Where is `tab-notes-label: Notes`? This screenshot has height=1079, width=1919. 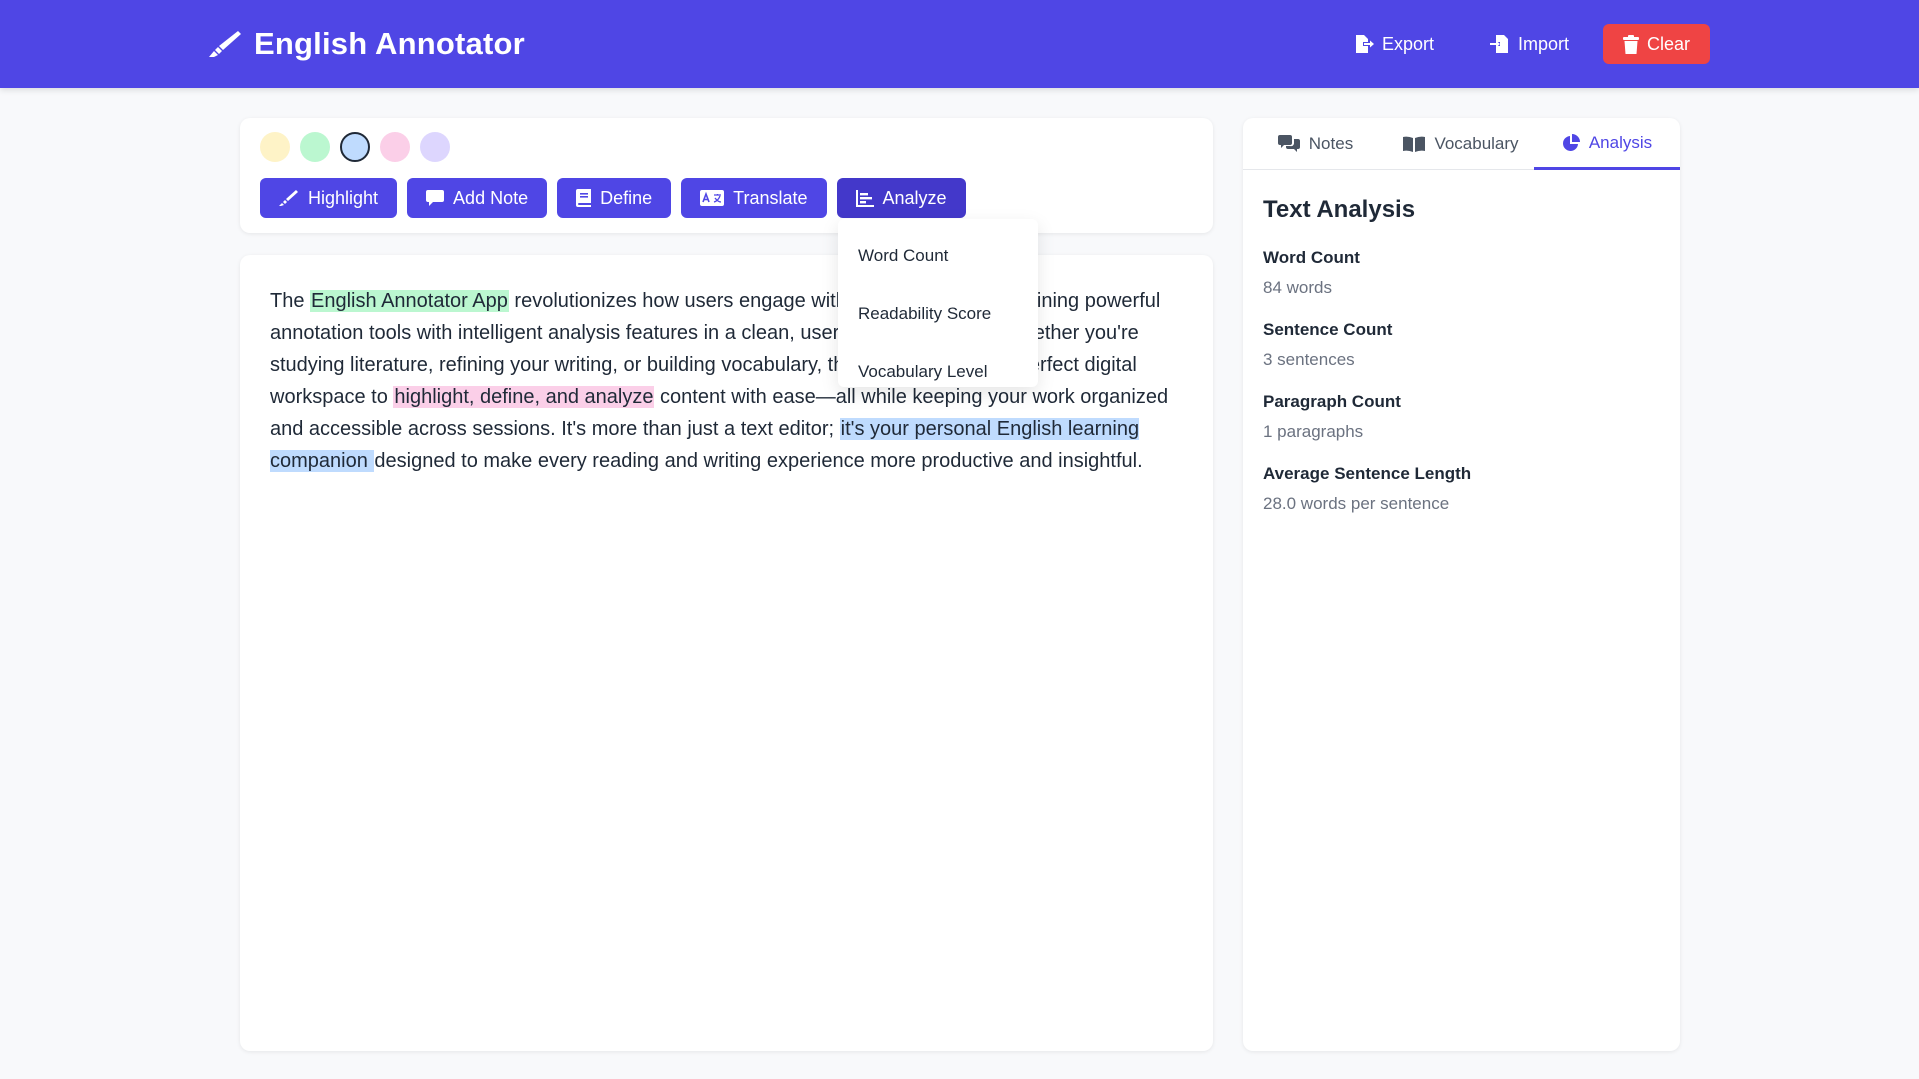 tab-notes-label: Notes is located at coordinates (1331, 143).